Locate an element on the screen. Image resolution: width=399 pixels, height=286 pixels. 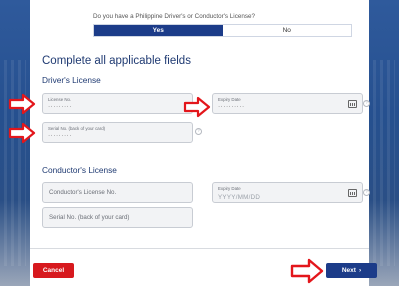
field-placeholder: Serial No. (back of your card) is located at coordinates (89, 217).